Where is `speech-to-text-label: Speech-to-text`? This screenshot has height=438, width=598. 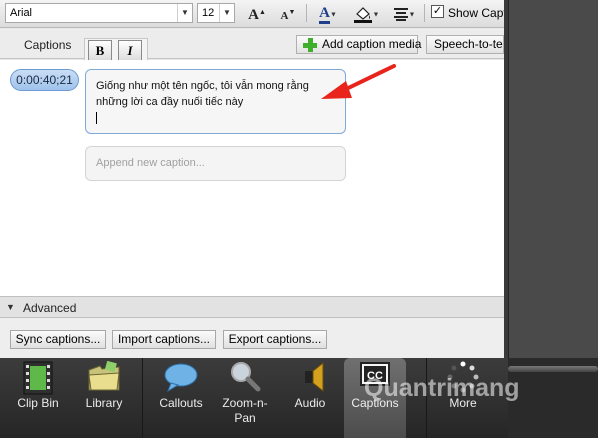
speech-to-text-label: Speech-to-text is located at coordinates (468, 44).